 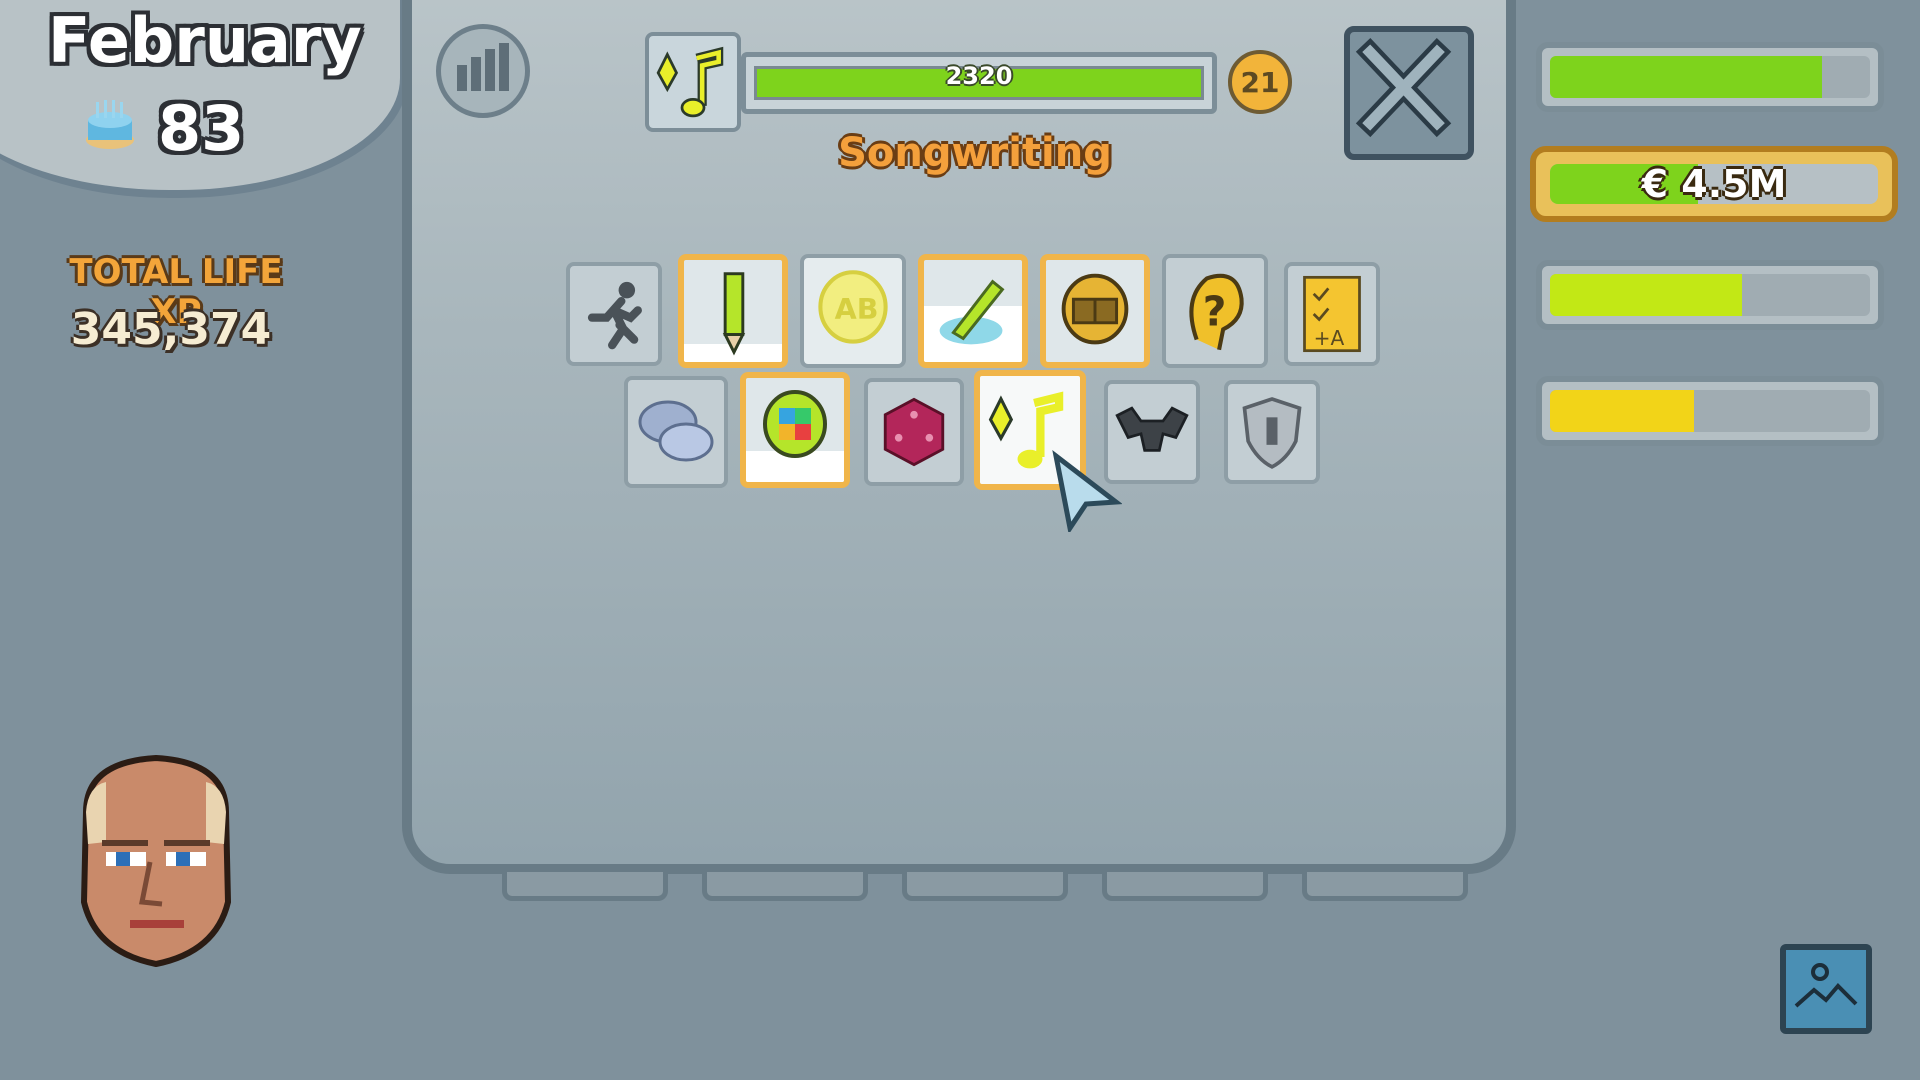 I want to click on health-bar, so click(x=1710, y=77).